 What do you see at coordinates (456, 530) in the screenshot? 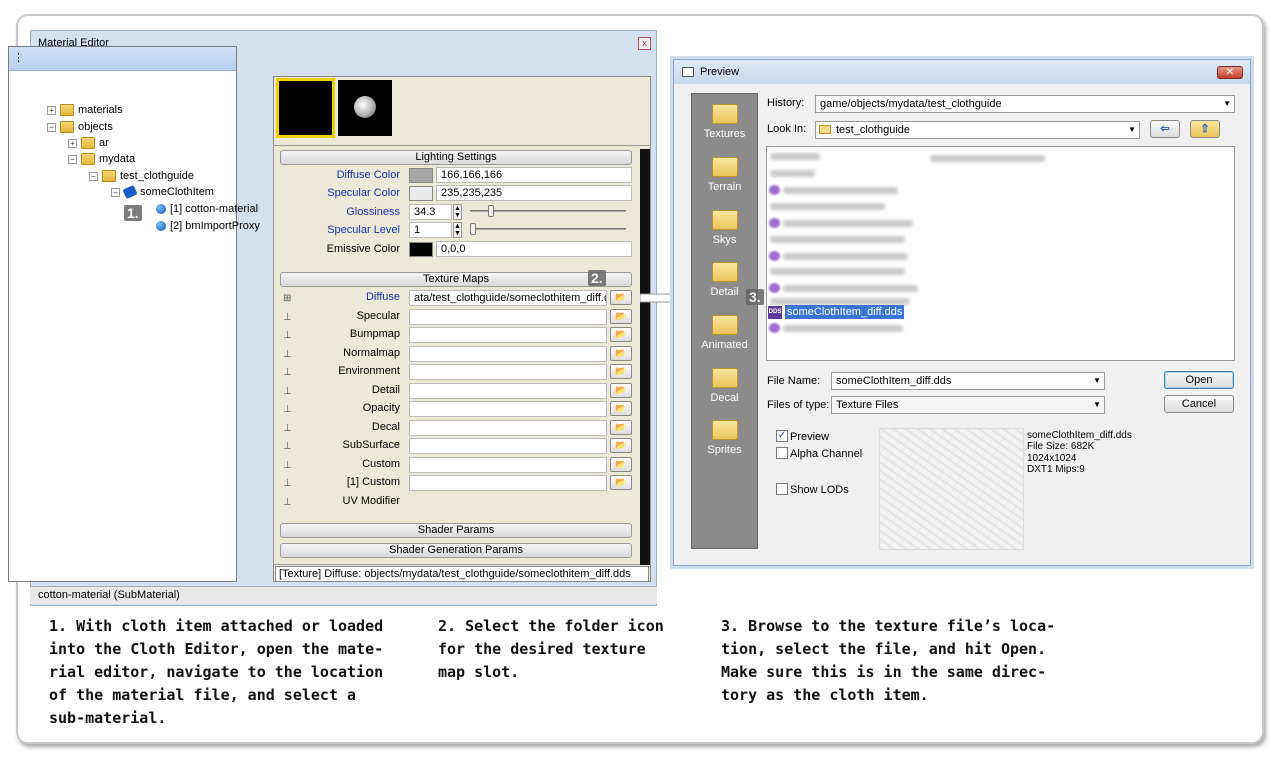
I see `shader-params-header: Shader Params` at bounding box center [456, 530].